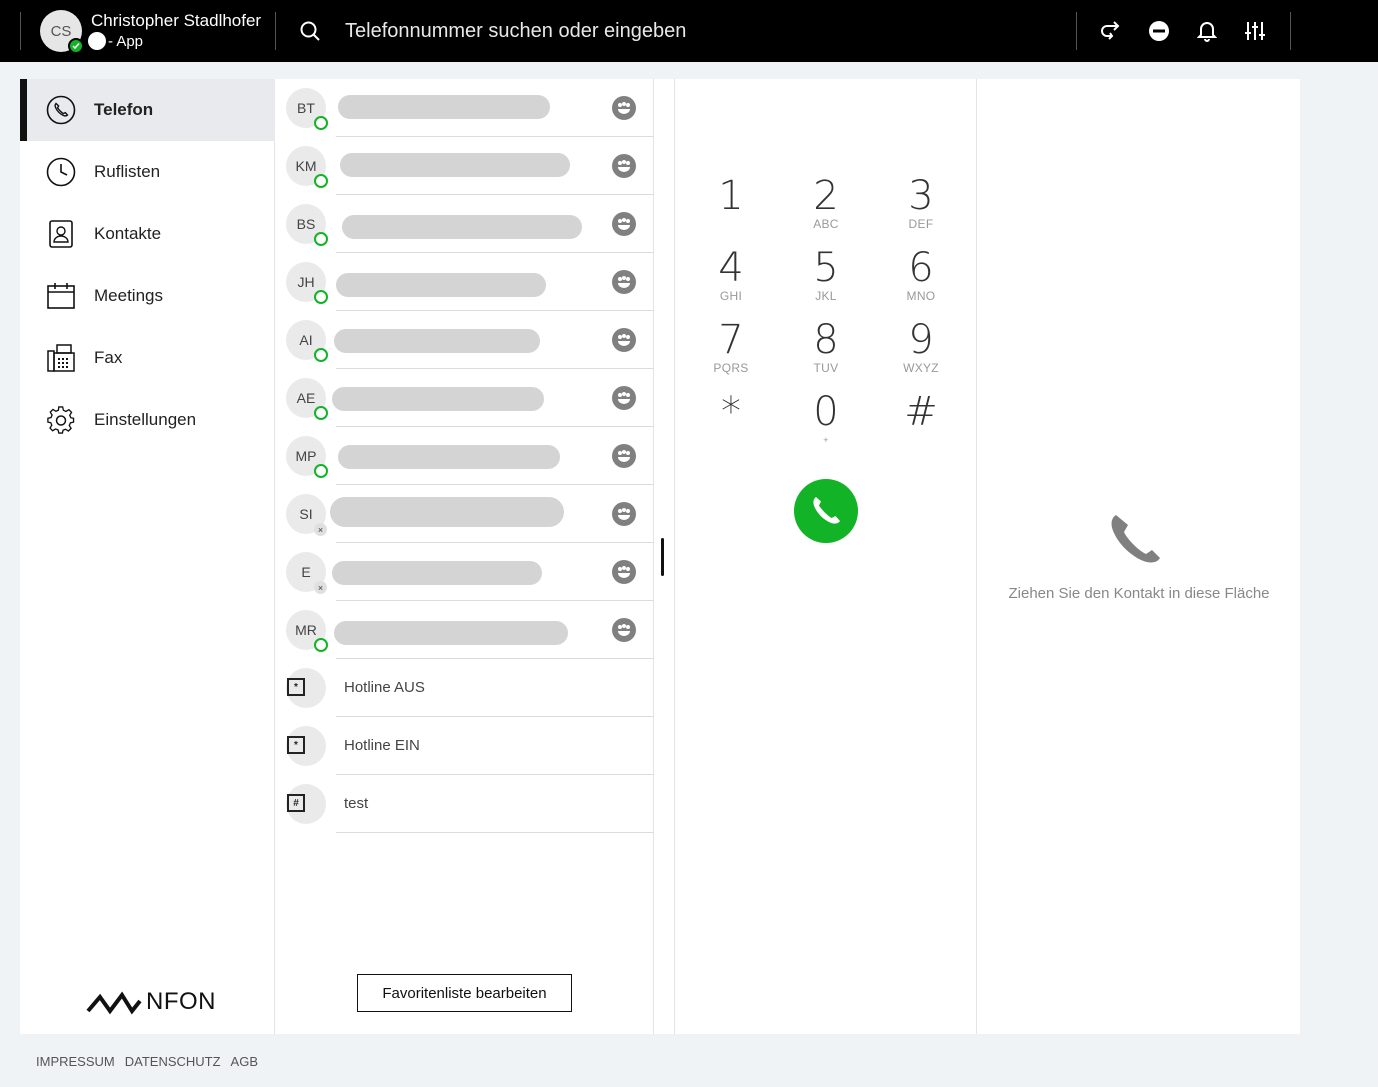 This screenshot has height=1087, width=1378. What do you see at coordinates (731, 368) in the screenshot?
I see `key-letters: PQRS` at bounding box center [731, 368].